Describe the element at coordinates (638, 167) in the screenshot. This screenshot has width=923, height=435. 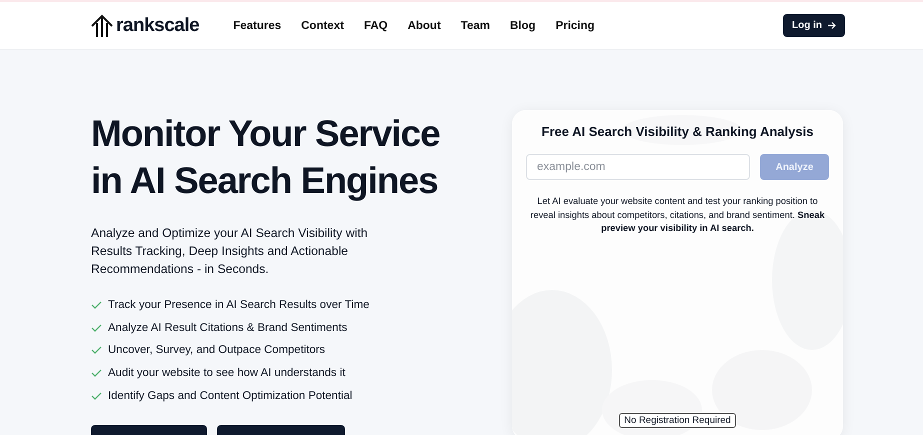
I see `url-field: example.com` at that location.